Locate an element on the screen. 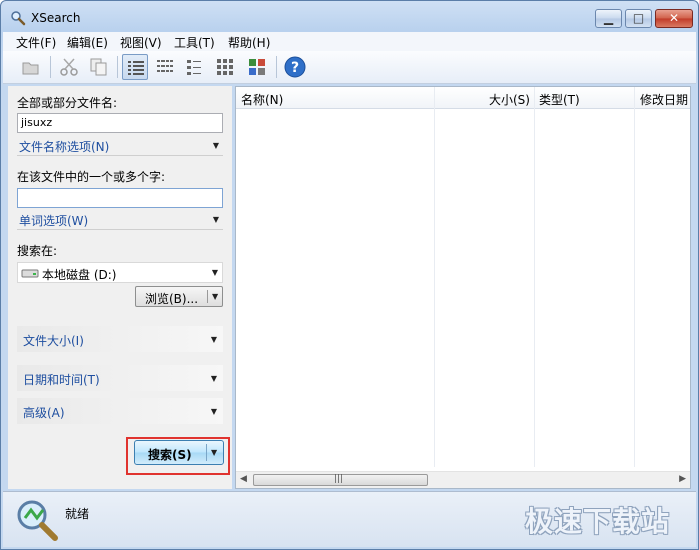 This screenshot has width=699, height=550. menu-edit: 编辑(E) is located at coordinates (87, 42).